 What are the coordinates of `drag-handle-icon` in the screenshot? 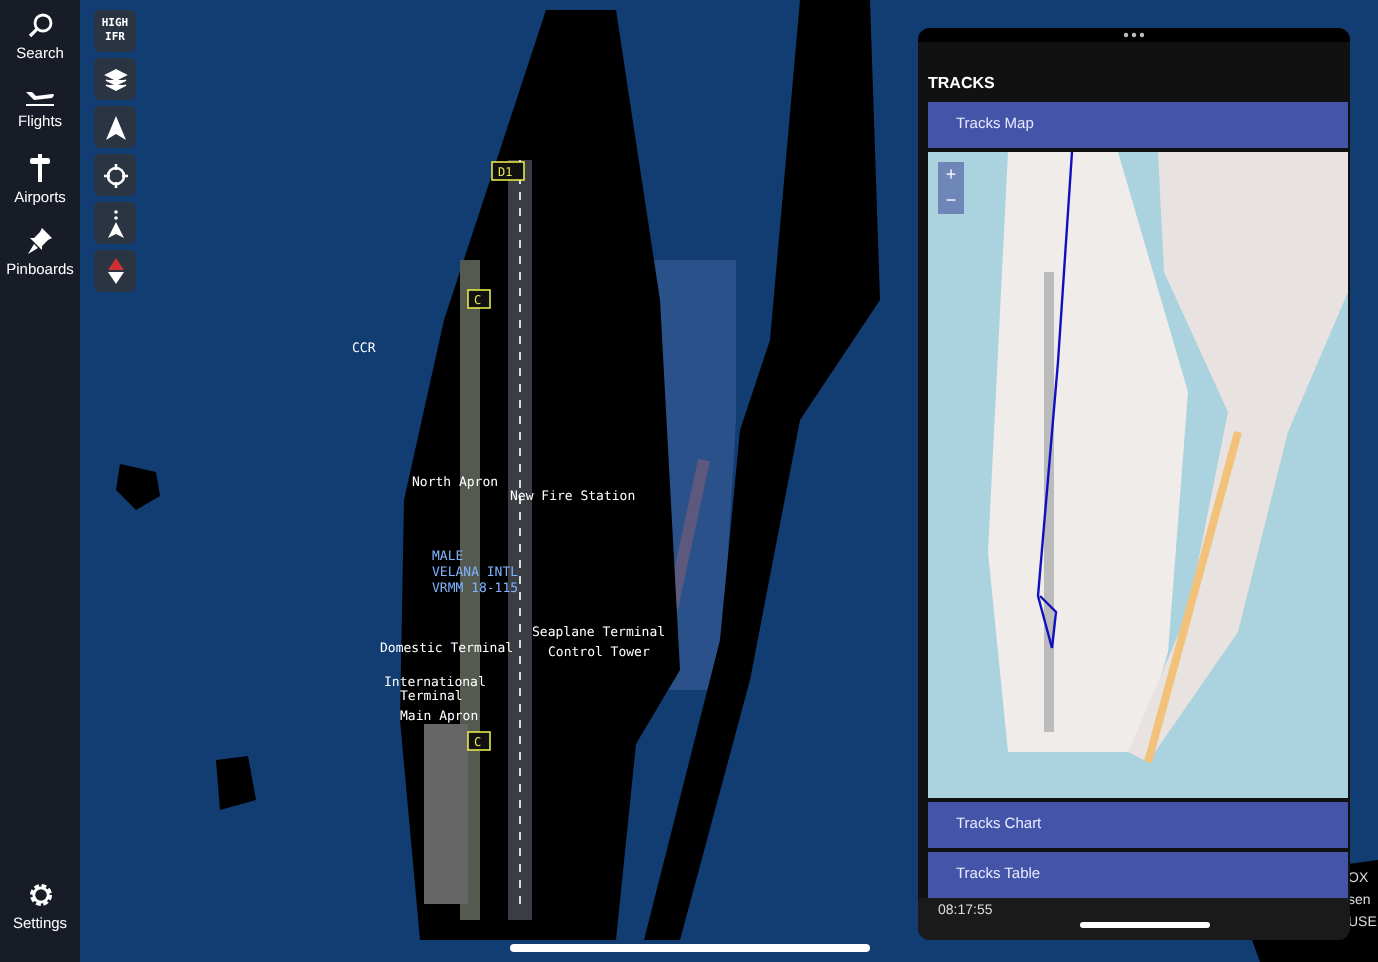 It's located at (1134, 34).